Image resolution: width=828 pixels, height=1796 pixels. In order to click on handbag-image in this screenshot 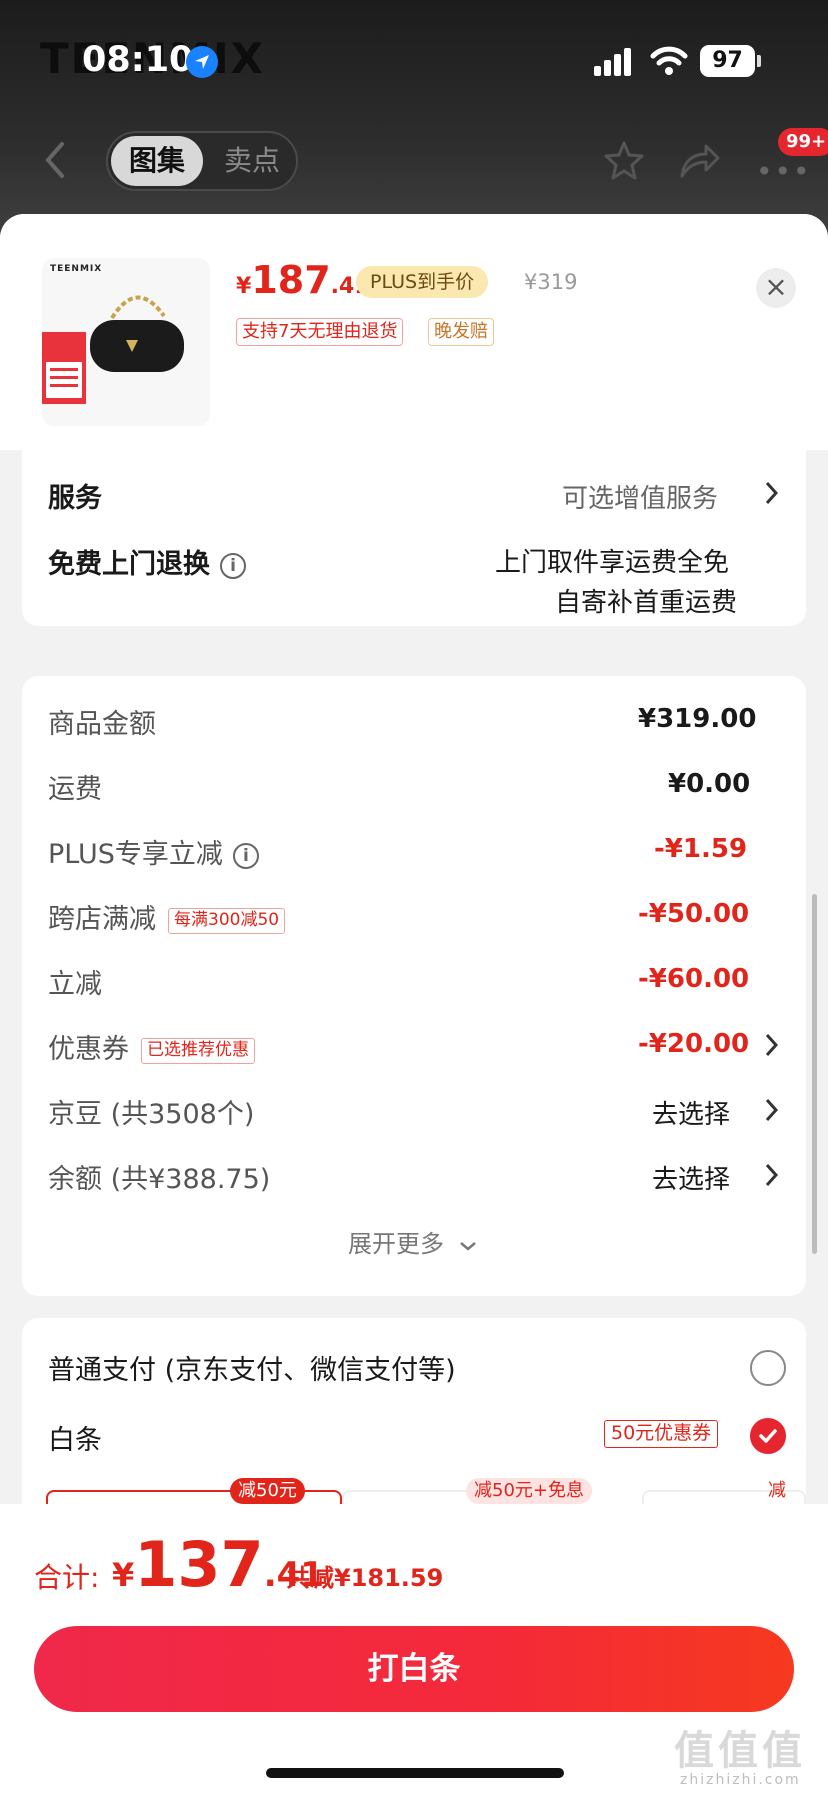, I will do `click(113, 349)`.